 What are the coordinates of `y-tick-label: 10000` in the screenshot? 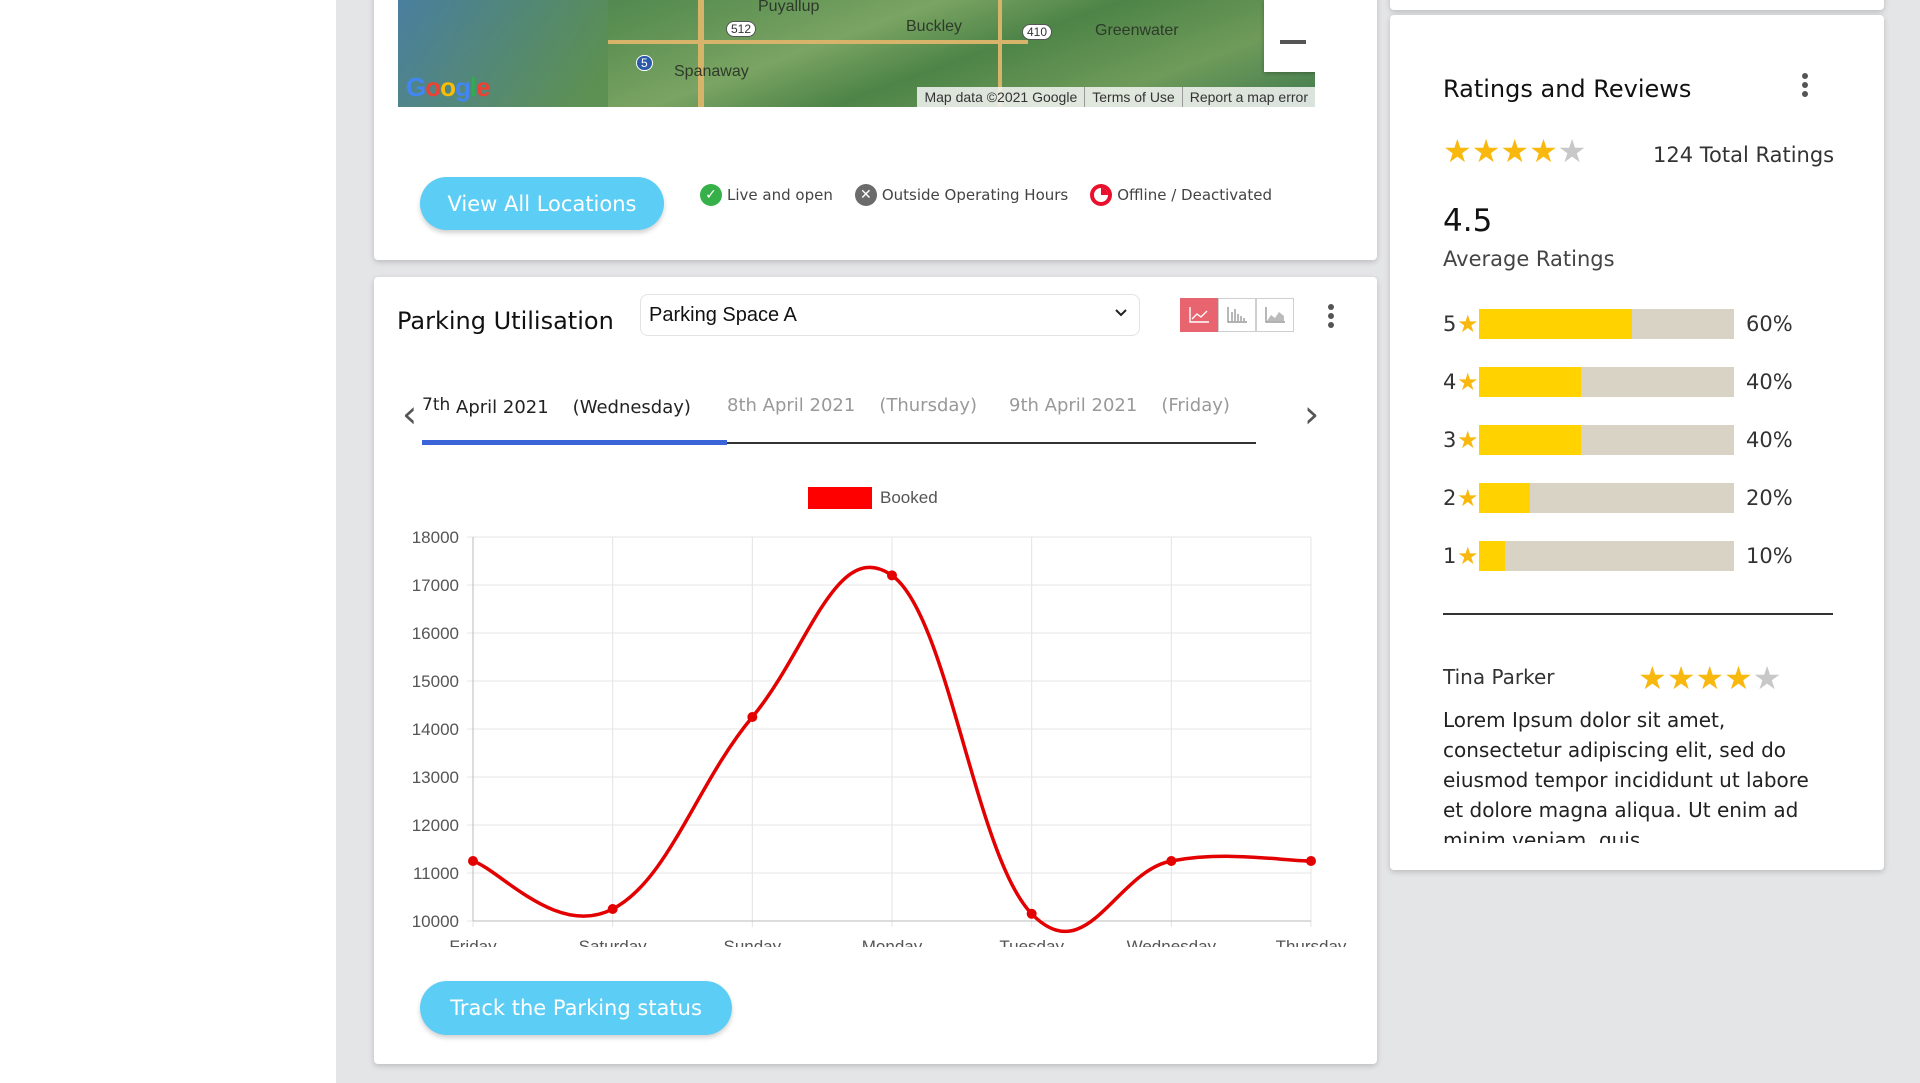 It's located at (435, 921).